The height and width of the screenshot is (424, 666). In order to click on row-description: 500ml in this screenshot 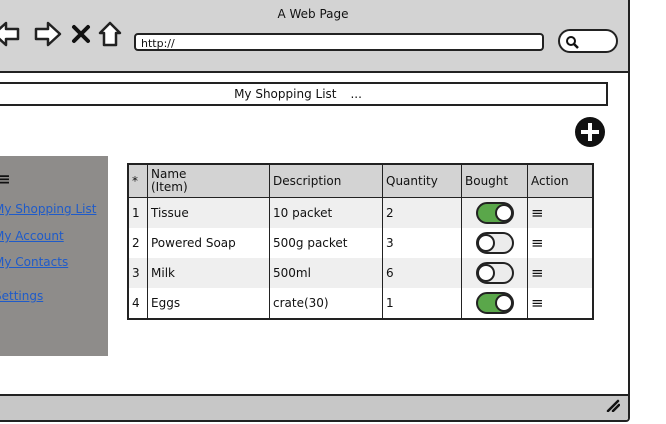, I will do `click(326, 273)`.